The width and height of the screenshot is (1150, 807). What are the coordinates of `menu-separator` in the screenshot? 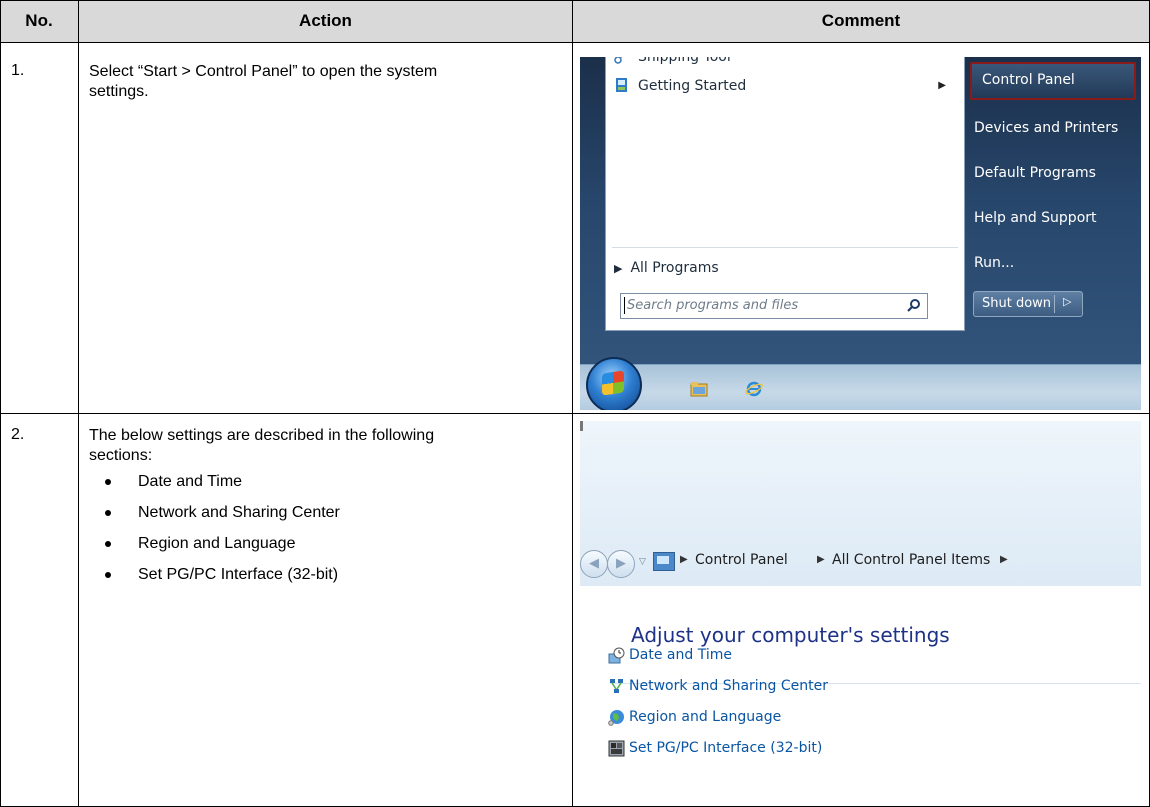 It's located at (785, 247).